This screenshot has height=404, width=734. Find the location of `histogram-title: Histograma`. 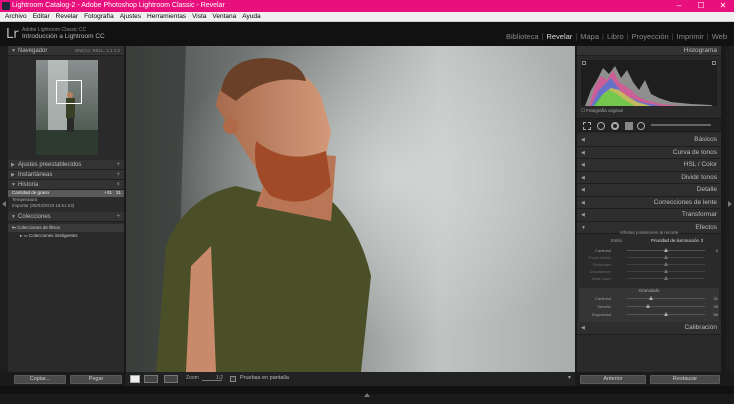

histogram-title: Histograma is located at coordinates (700, 50).